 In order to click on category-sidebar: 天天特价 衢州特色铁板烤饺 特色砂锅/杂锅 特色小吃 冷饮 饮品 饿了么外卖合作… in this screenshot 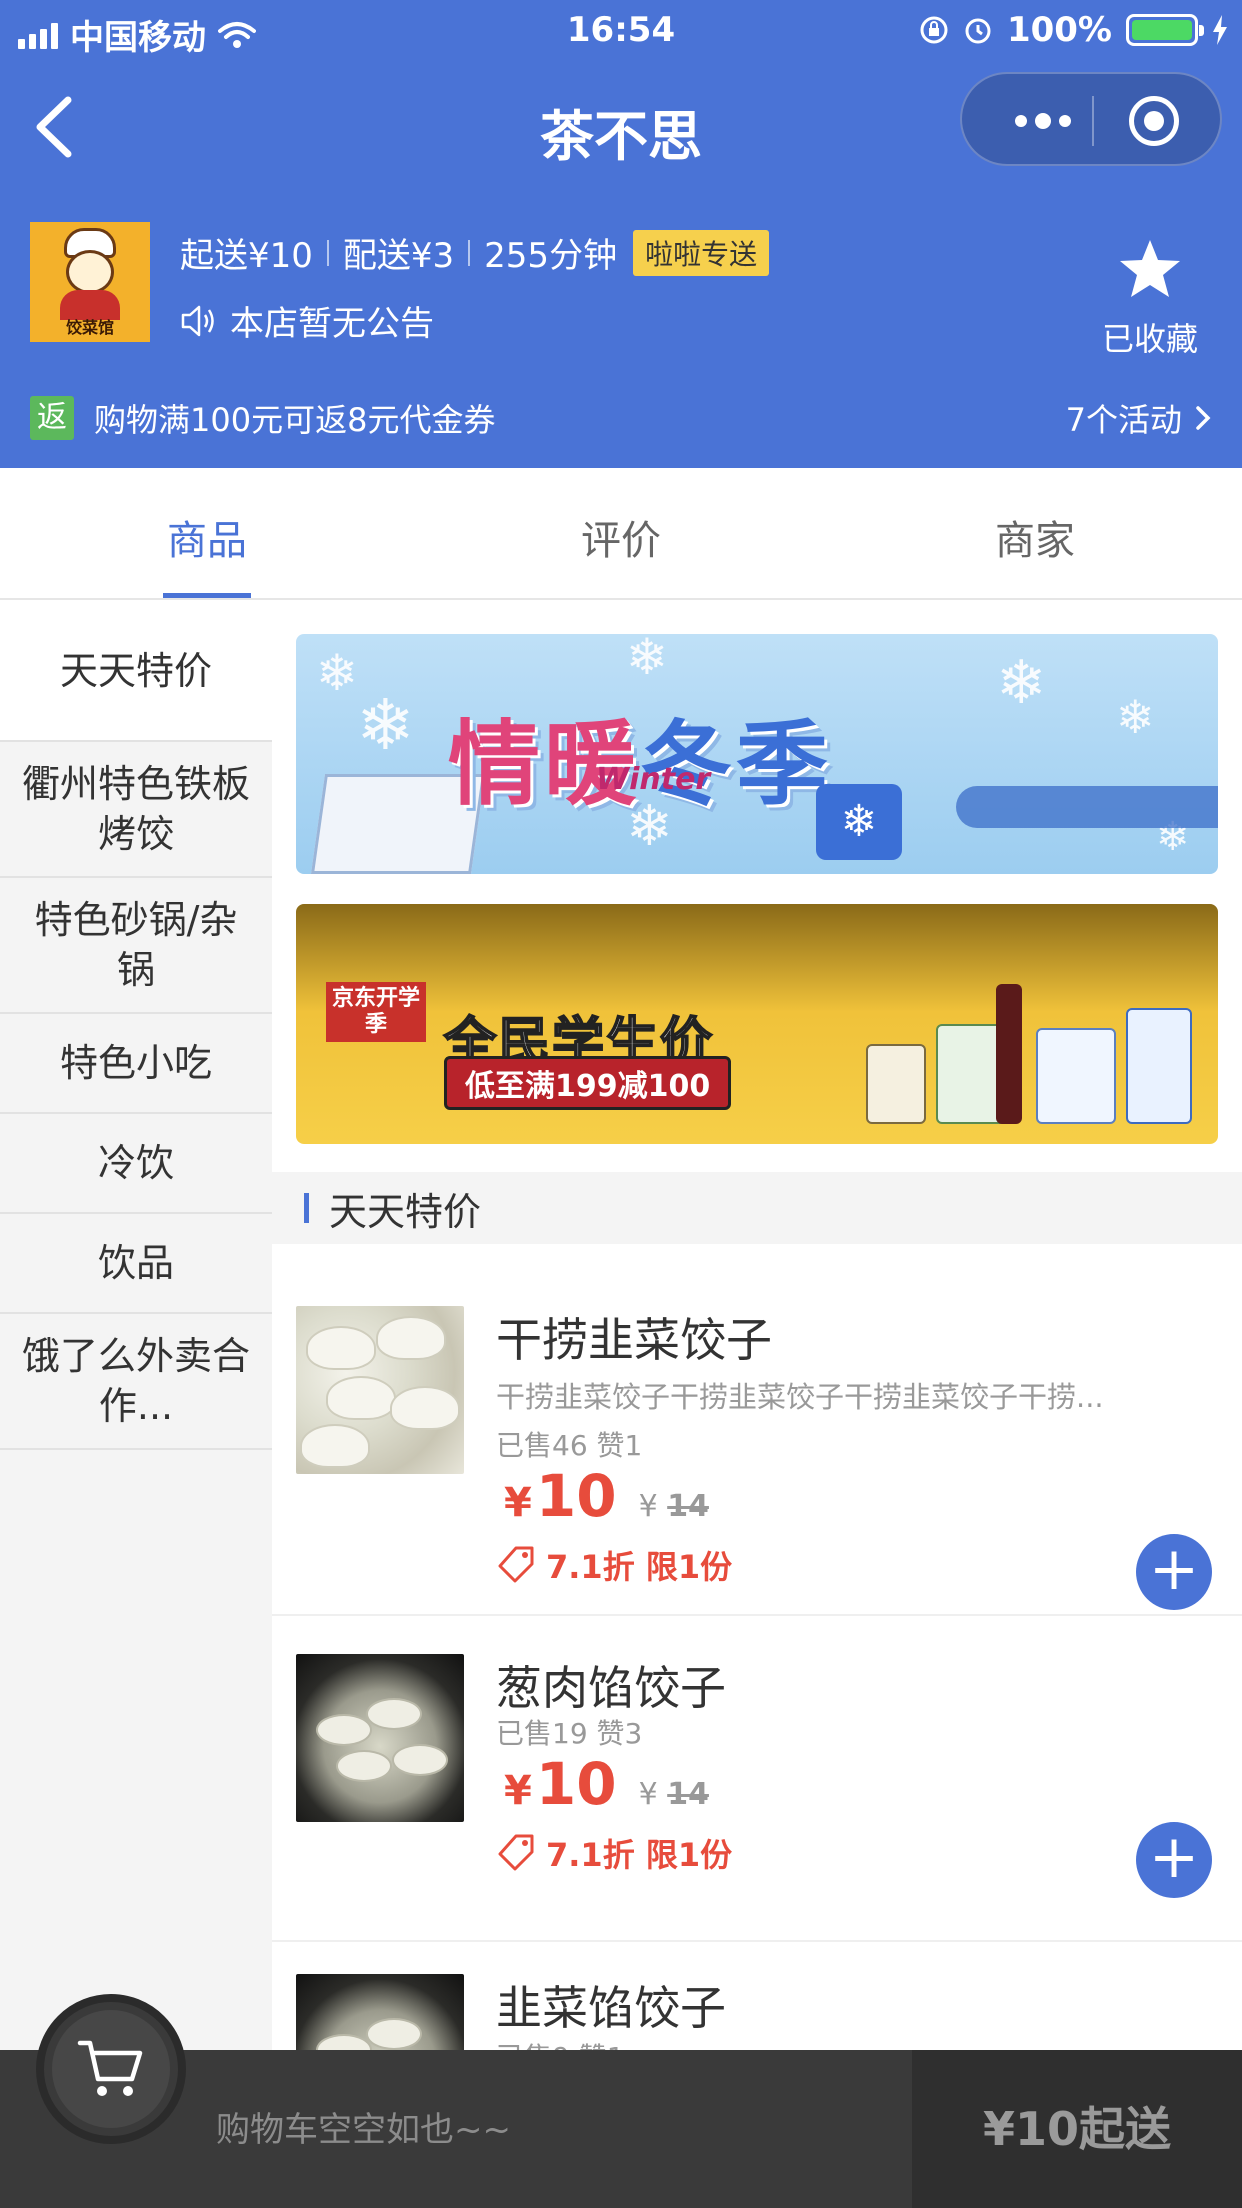, I will do `click(136, 1327)`.